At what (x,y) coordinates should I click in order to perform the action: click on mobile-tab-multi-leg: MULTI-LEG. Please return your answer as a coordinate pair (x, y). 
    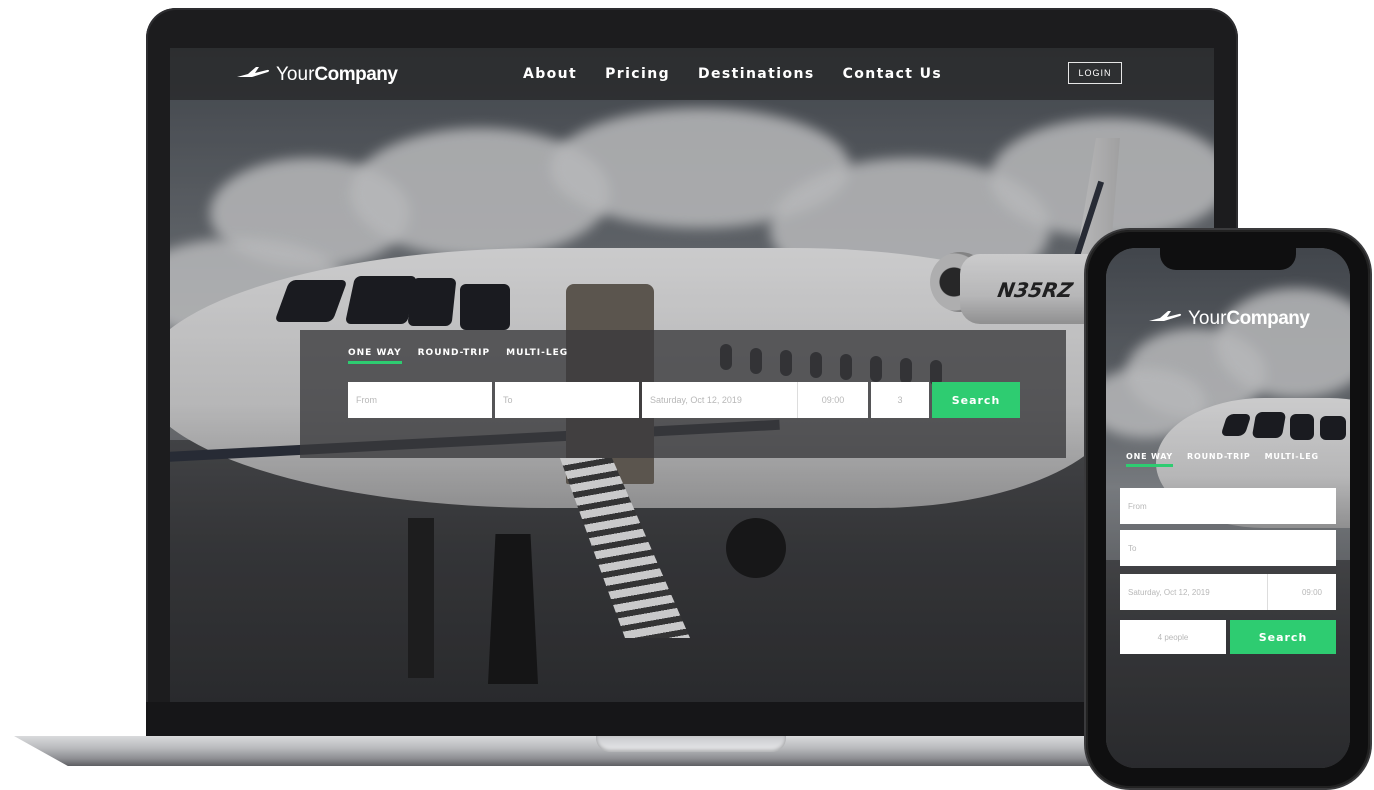
    Looking at the image, I should click on (1292, 459).